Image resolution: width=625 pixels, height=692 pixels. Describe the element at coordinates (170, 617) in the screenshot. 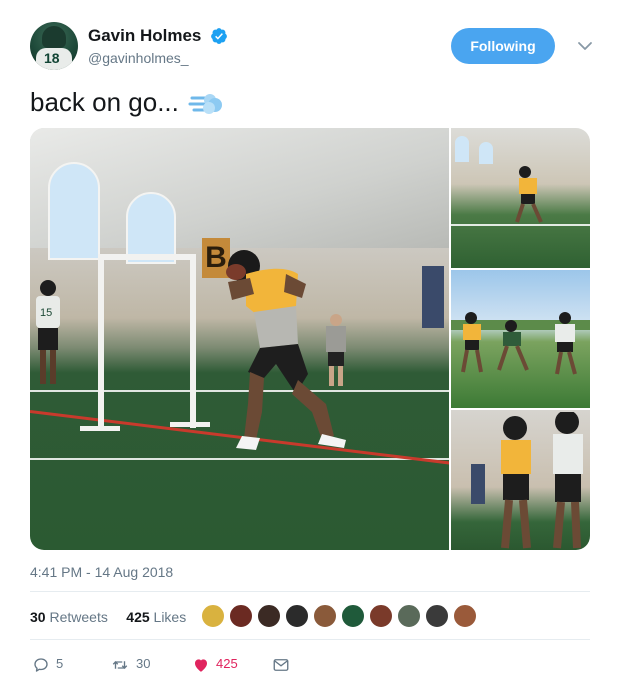

I see `likes-label: Likes` at that location.